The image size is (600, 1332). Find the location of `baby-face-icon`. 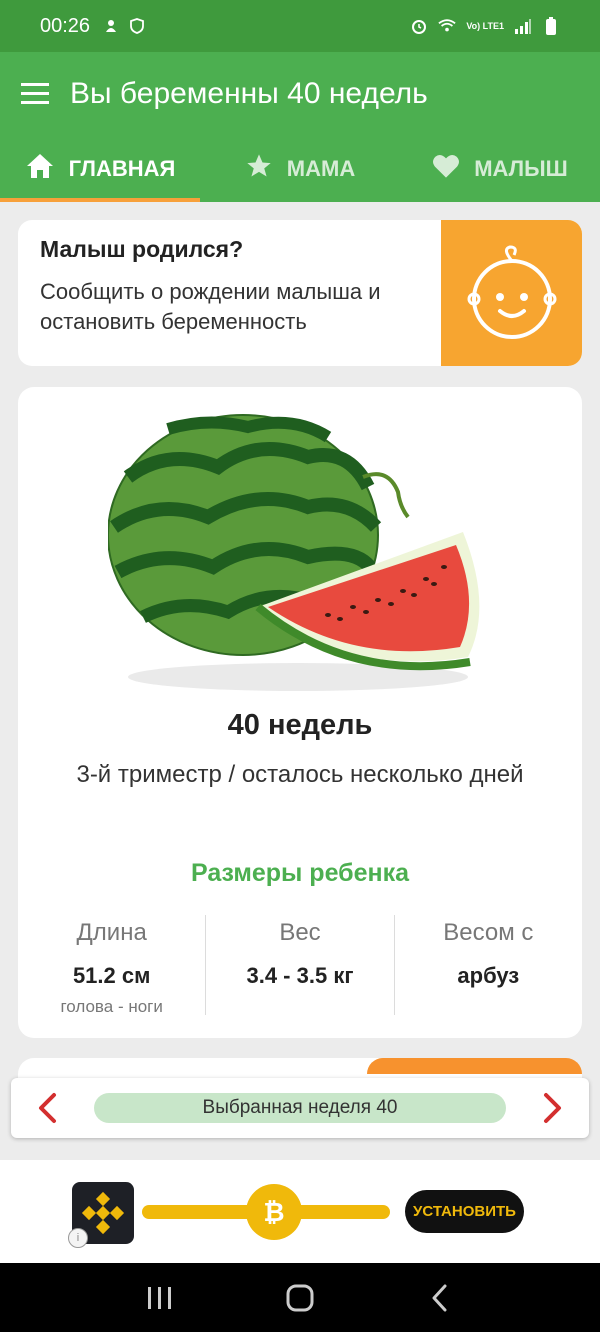

baby-face-icon is located at coordinates (511, 293).